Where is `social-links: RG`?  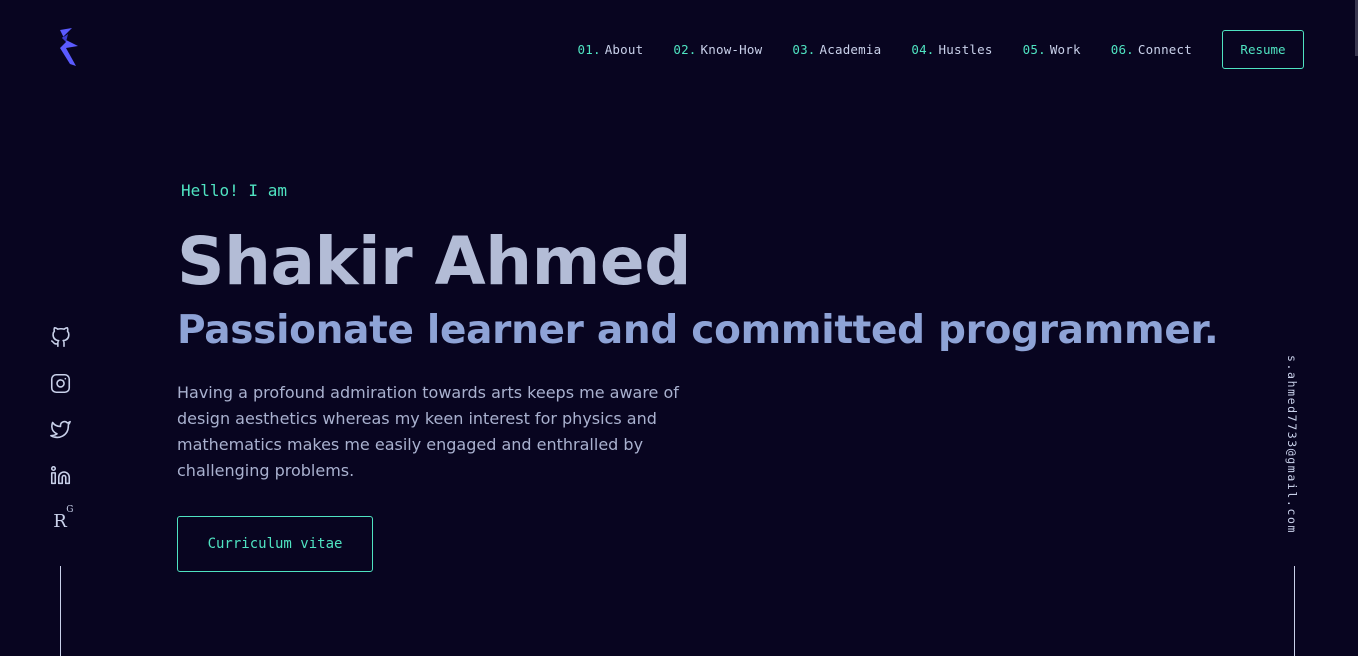
social-links: RG is located at coordinates (60, 440).